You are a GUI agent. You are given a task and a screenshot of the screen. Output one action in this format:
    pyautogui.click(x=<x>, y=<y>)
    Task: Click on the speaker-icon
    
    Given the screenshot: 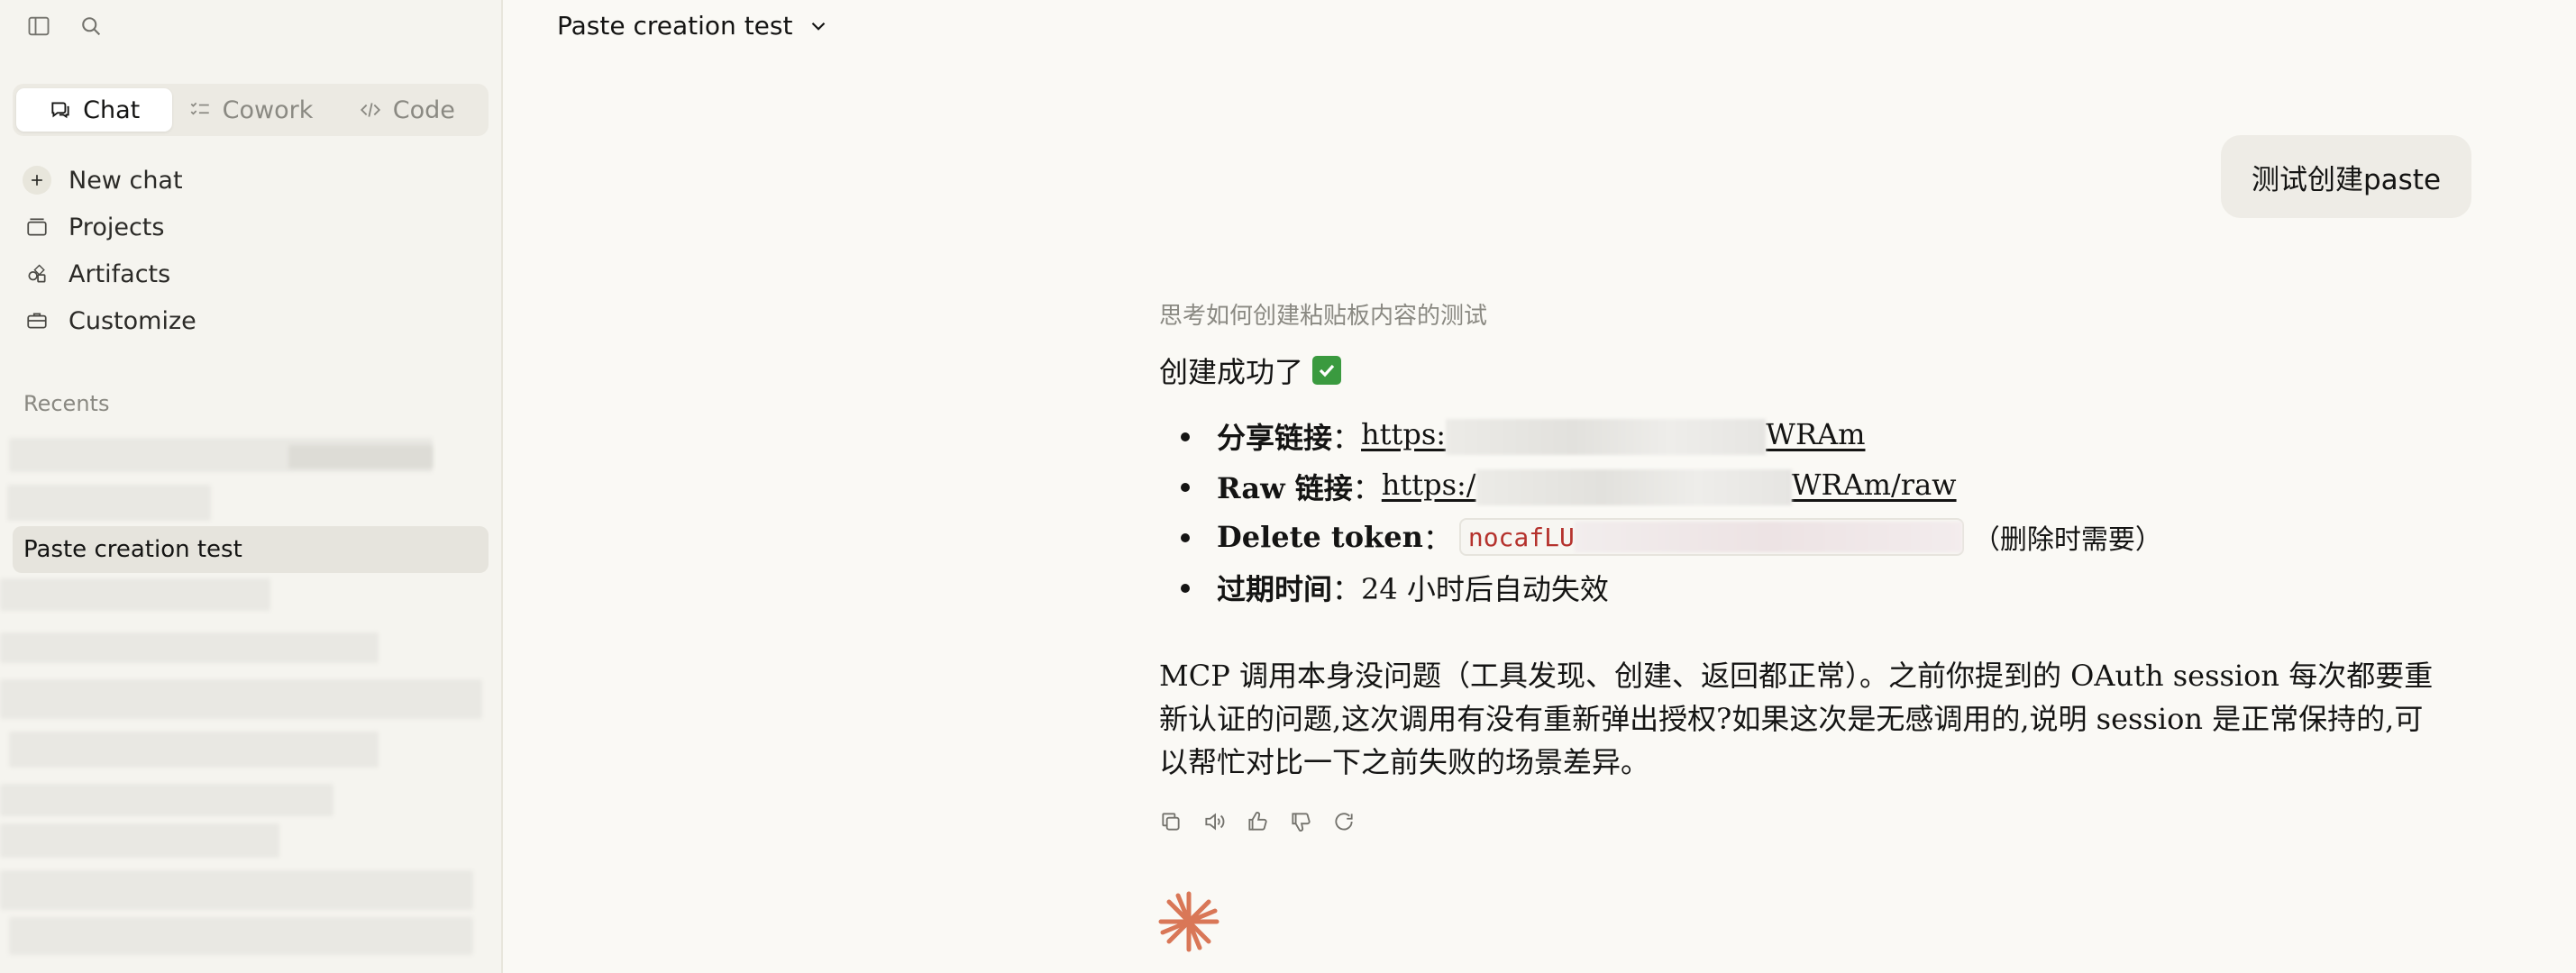 What is the action you would take?
    pyautogui.click(x=1214, y=822)
    